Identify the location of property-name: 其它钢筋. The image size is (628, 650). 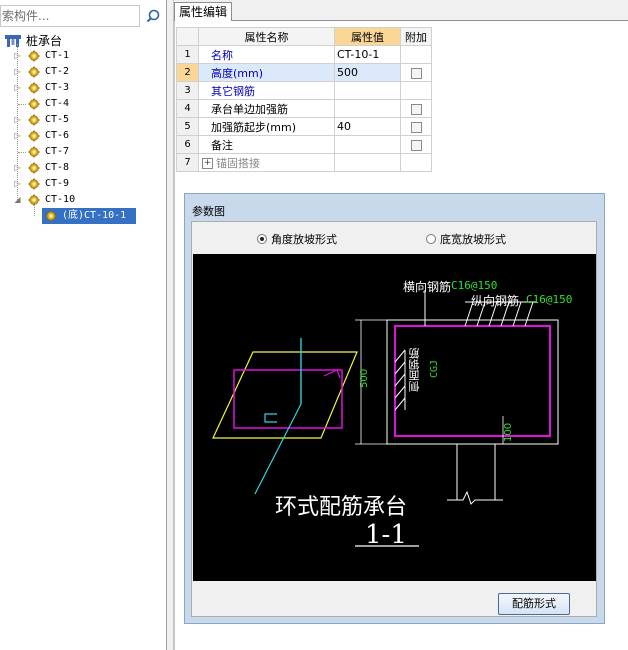
(266, 90).